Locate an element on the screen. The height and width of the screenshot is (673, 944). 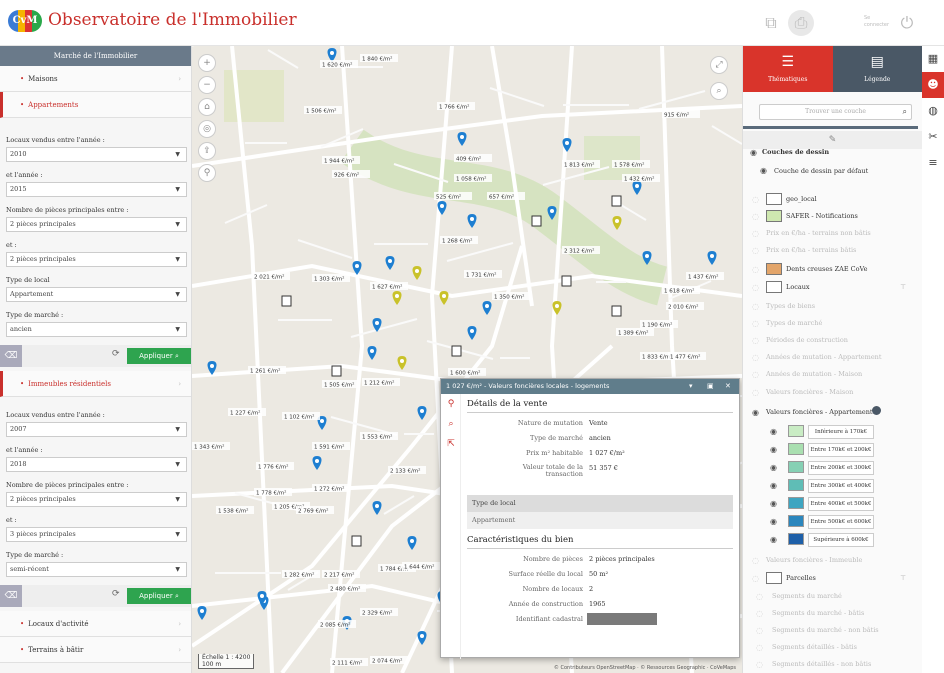
login-label: Se connecter is located at coordinates (876, 22).